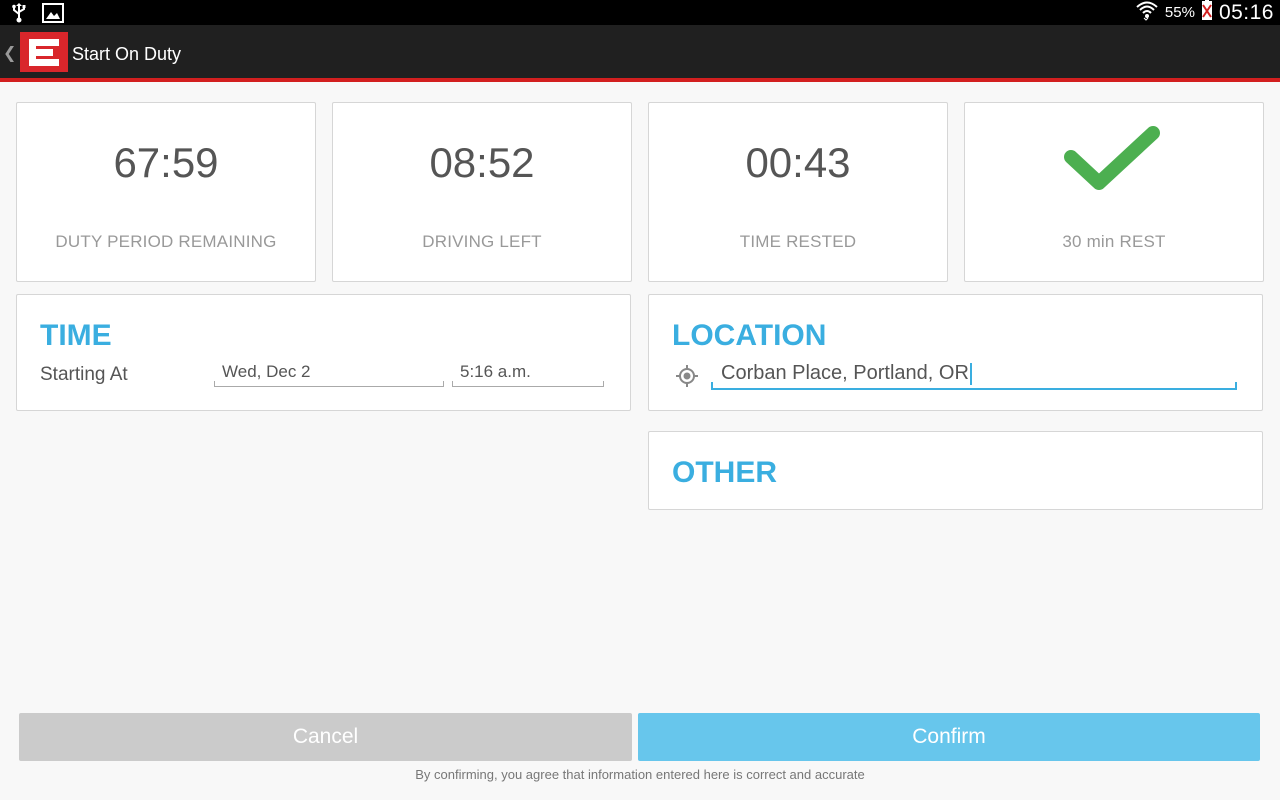  I want to click on rest-card: 30 min REST, so click(1114, 192).